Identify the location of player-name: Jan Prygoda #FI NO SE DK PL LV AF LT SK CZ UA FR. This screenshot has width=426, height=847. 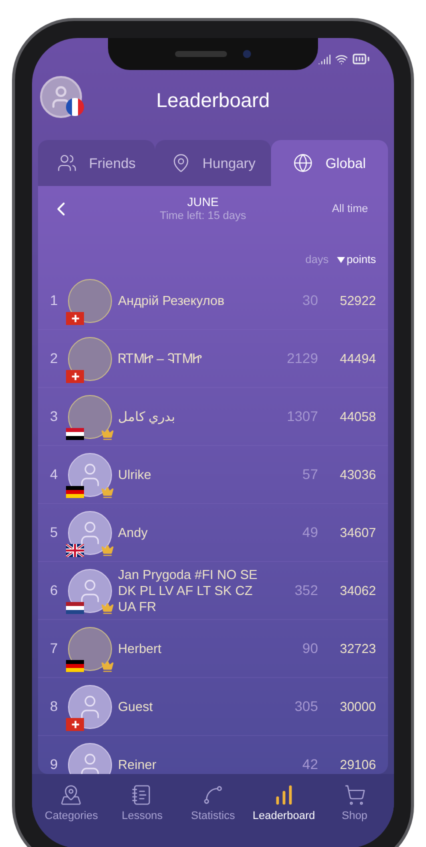
(188, 590).